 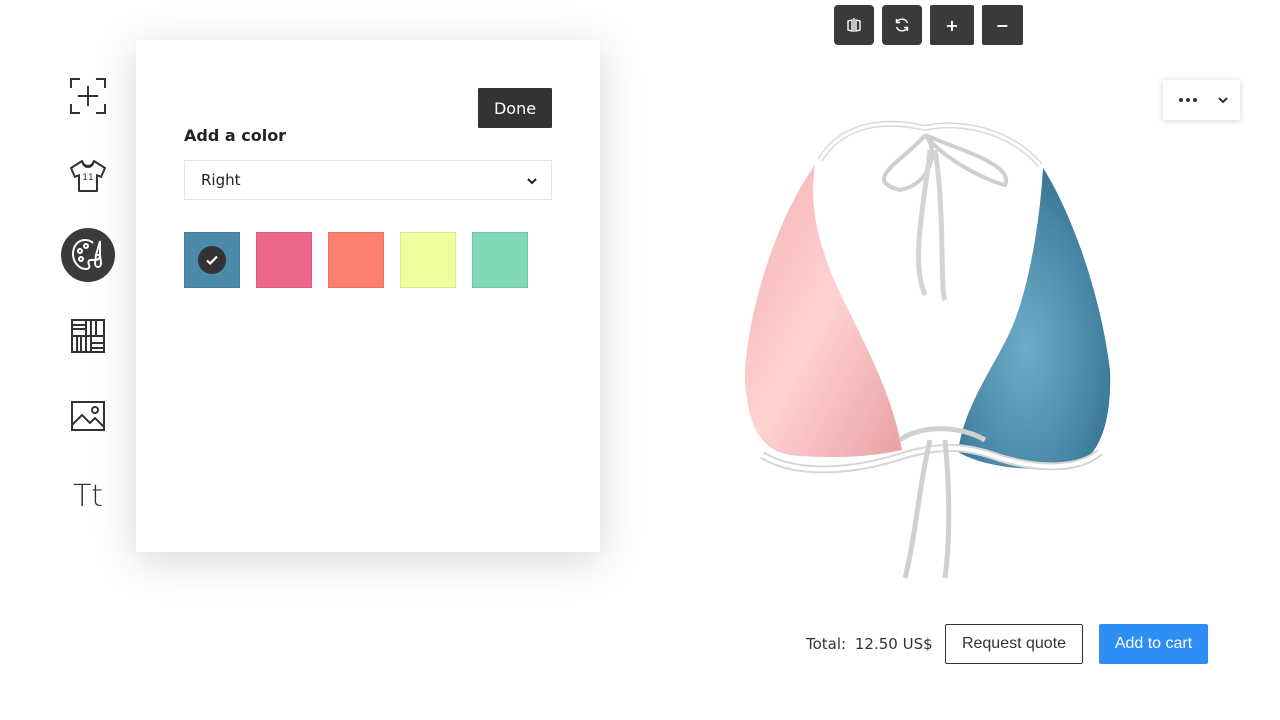 I want to click on product-style-button: 11, so click(x=88, y=176).